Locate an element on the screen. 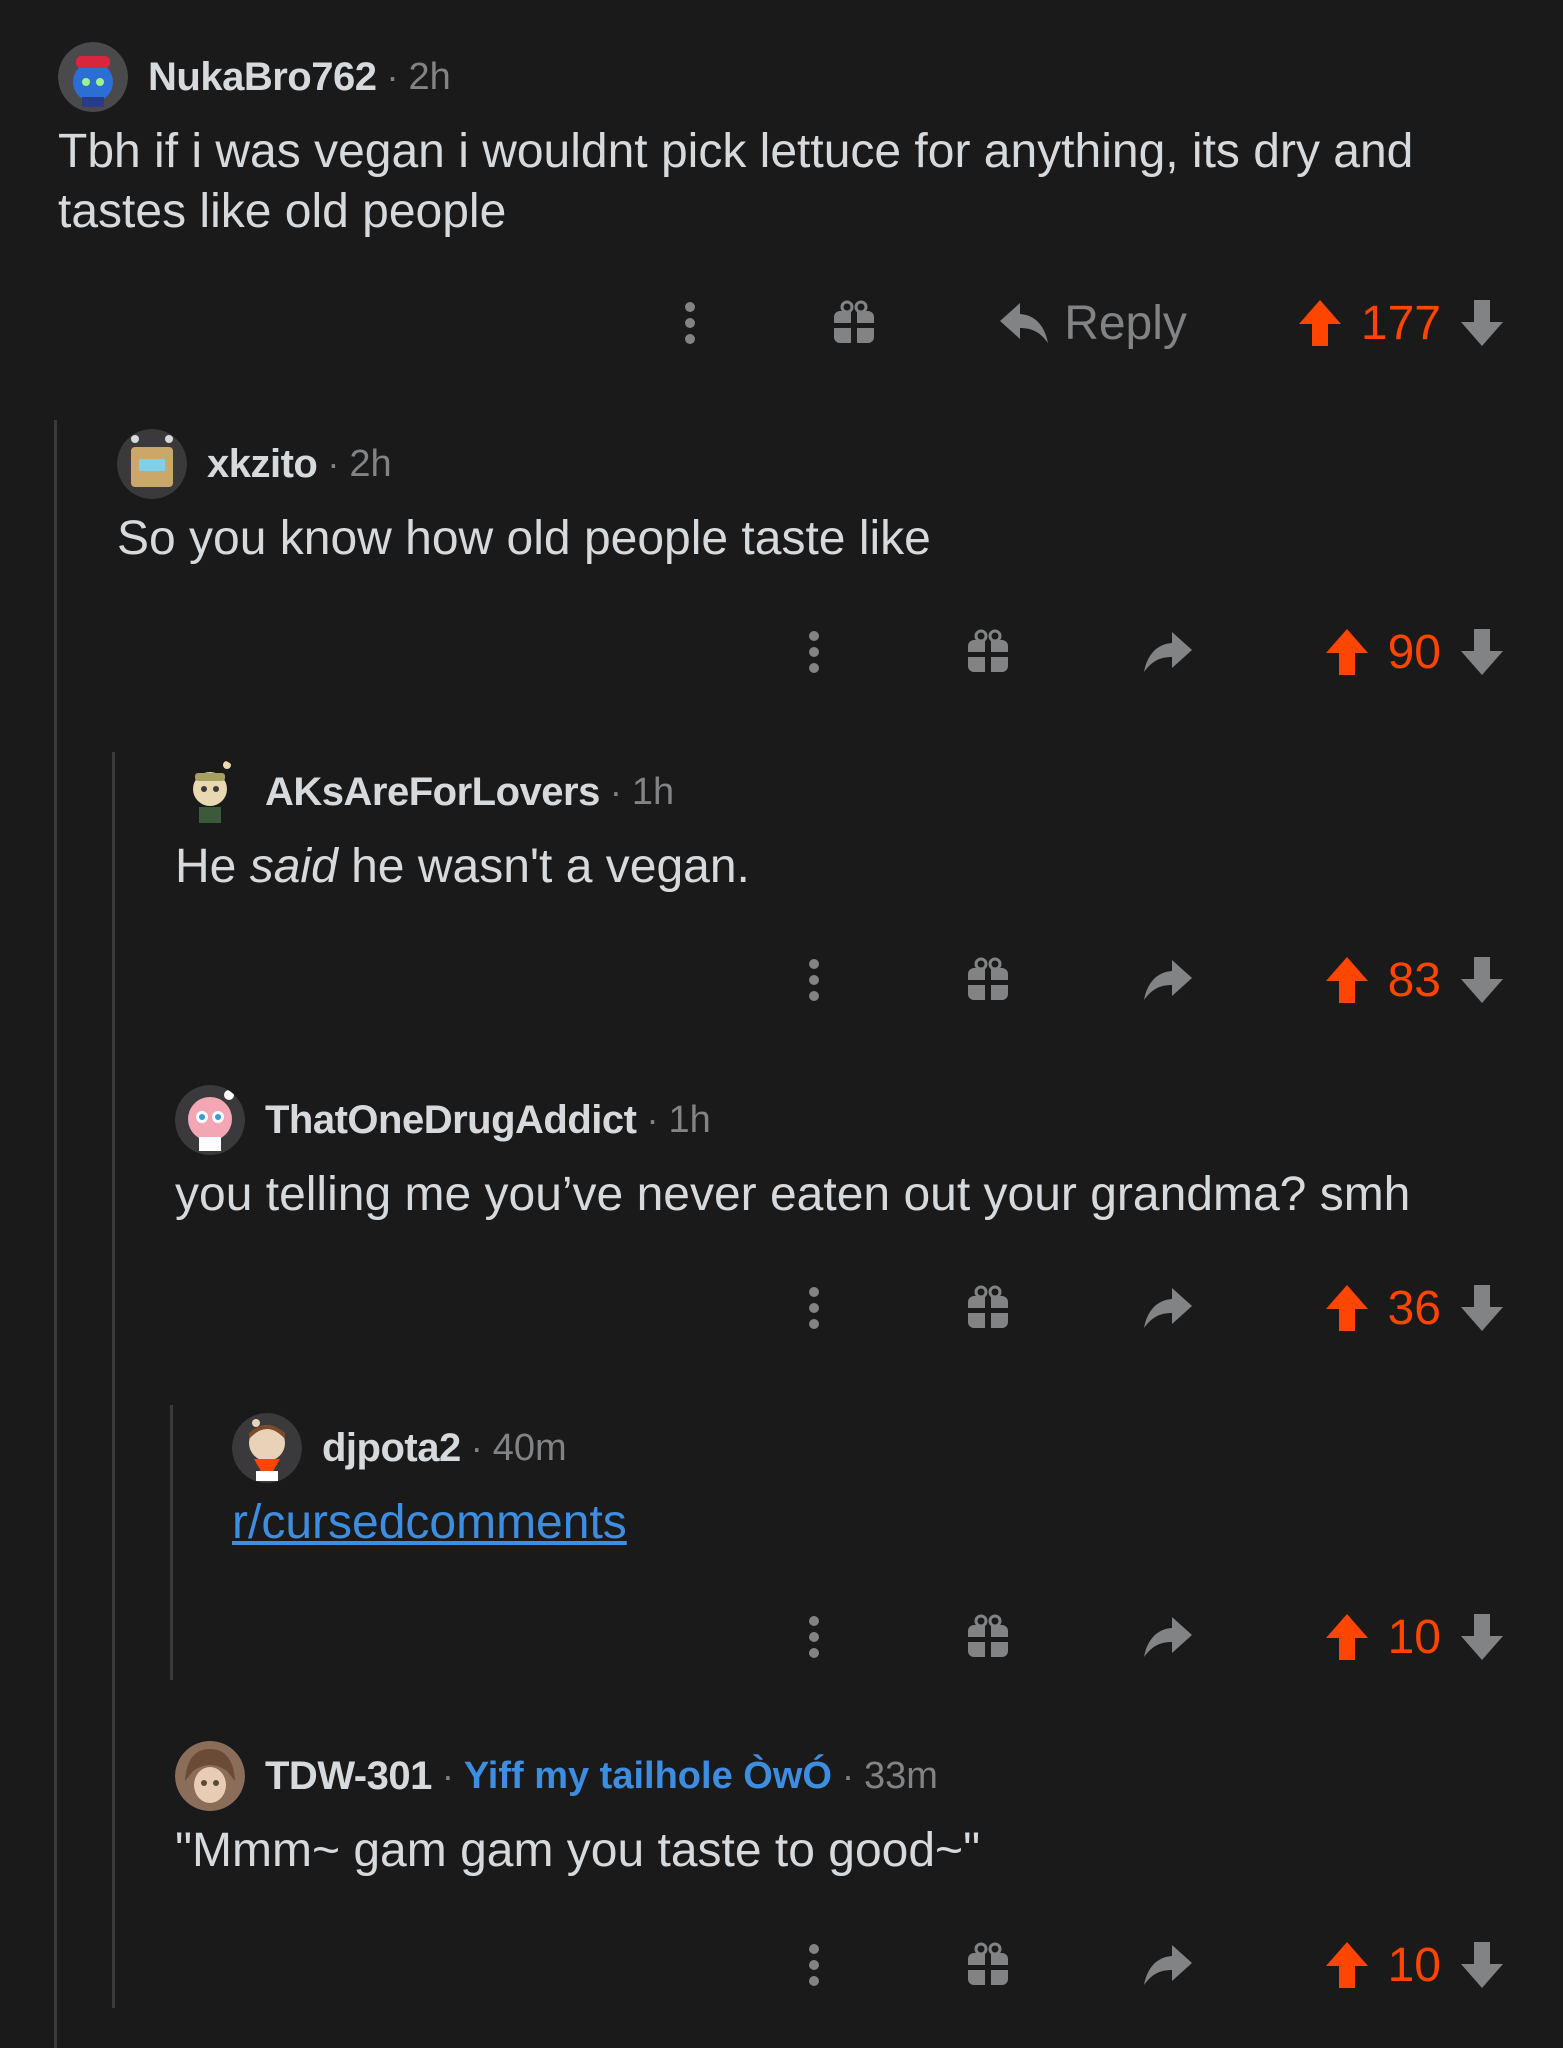 This screenshot has height=2048, width=1563. avatar-snoo-brown is located at coordinates (267, 1448).